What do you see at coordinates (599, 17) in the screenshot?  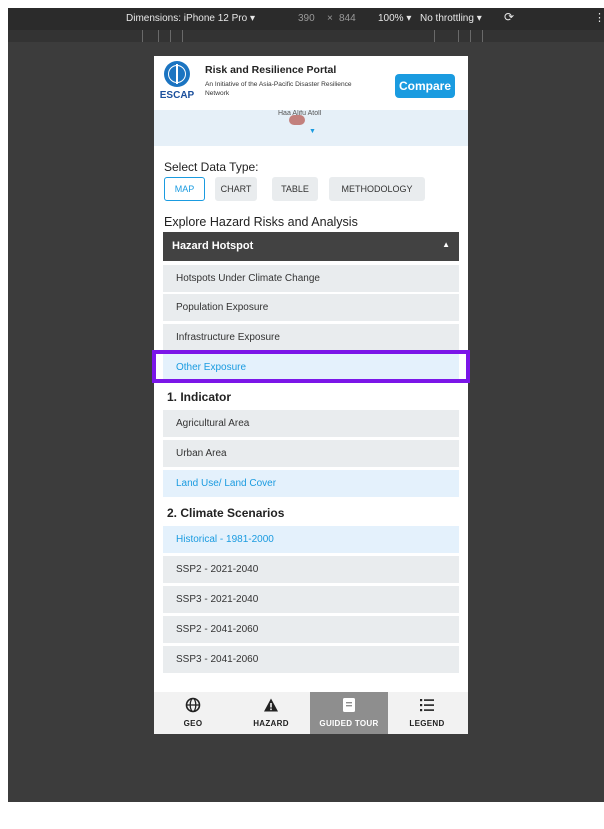 I see `more-options-icon: ⋮` at bounding box center [599, 17].